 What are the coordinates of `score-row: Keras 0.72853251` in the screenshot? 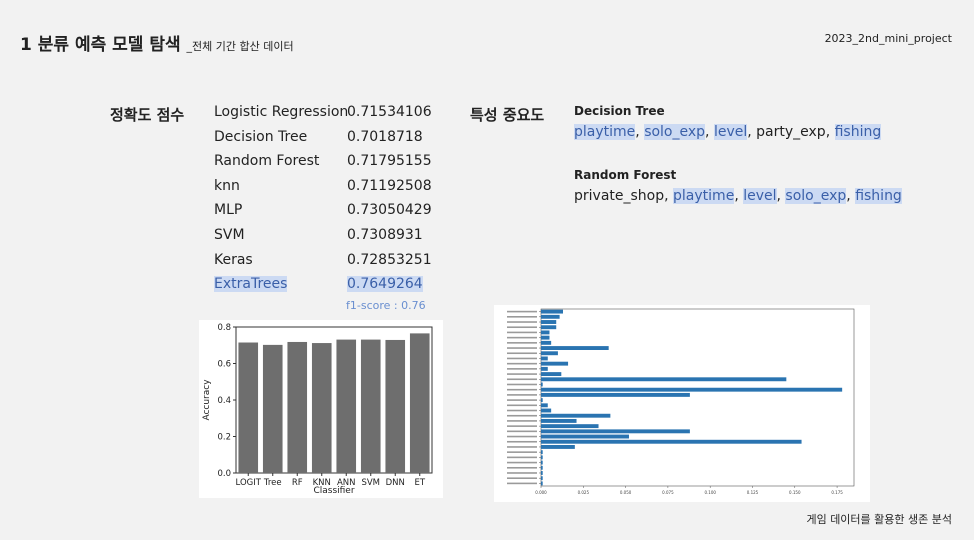 It's located at (323, 259).